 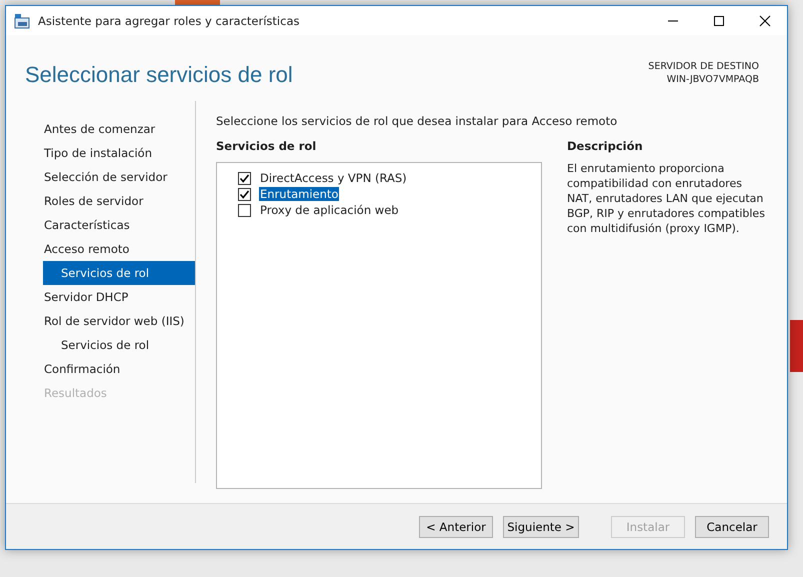 I want to click on description-text: El enrutamiento proporciona compatibilidad con enrutadores NAT, enrutadores LAN que ejecutan BGP, RIP y enrutadores compatibles con multidifusión (proxy IGMP)., so click(x=666, y=198).